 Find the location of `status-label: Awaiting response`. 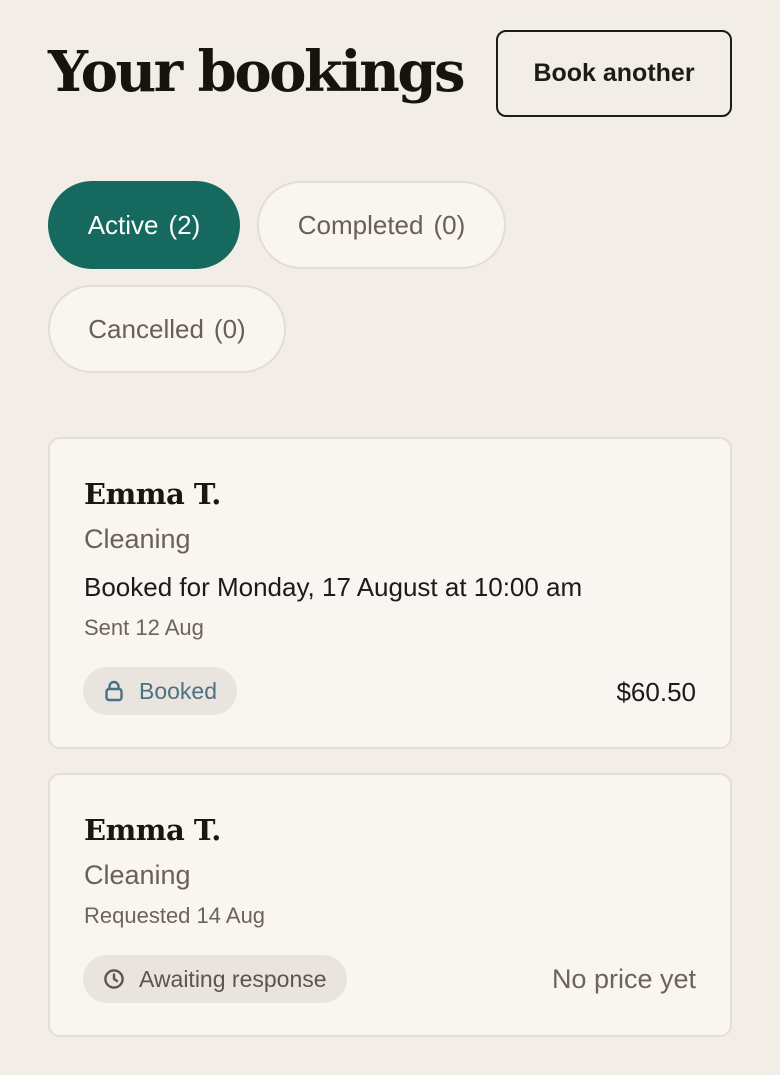

status-label: Awaiting response is located at coordinates (233, 978).